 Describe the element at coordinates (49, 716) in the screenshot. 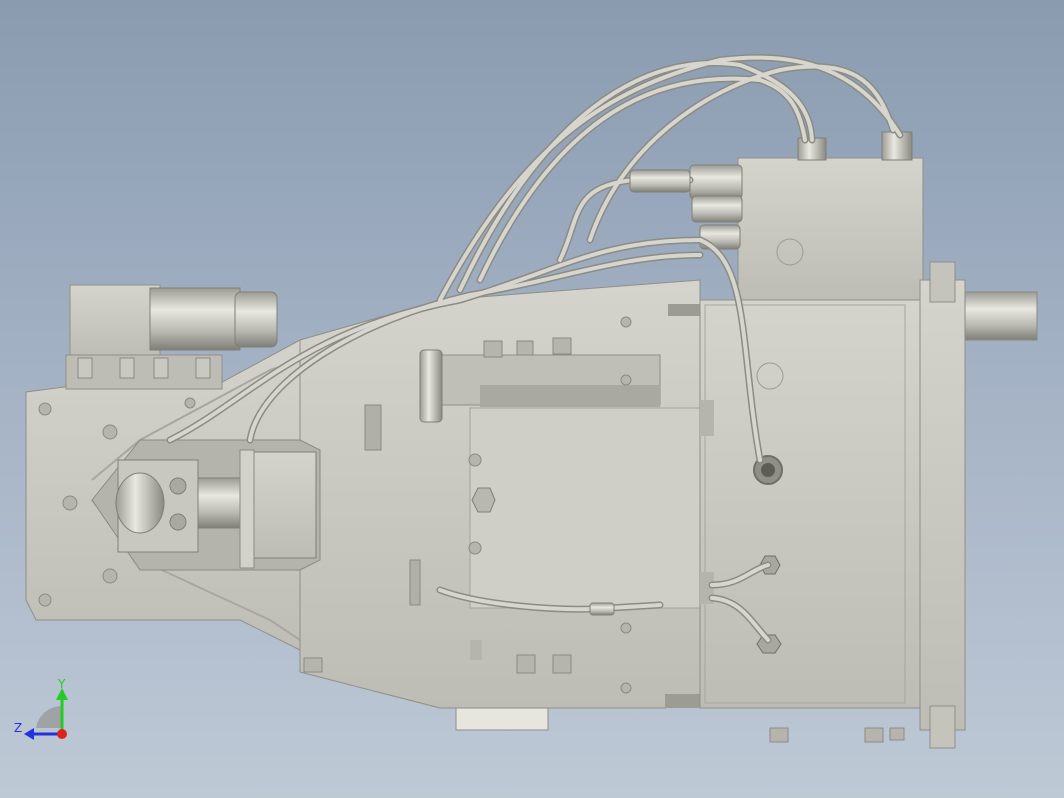

I see `triad-quadrant` at that location.